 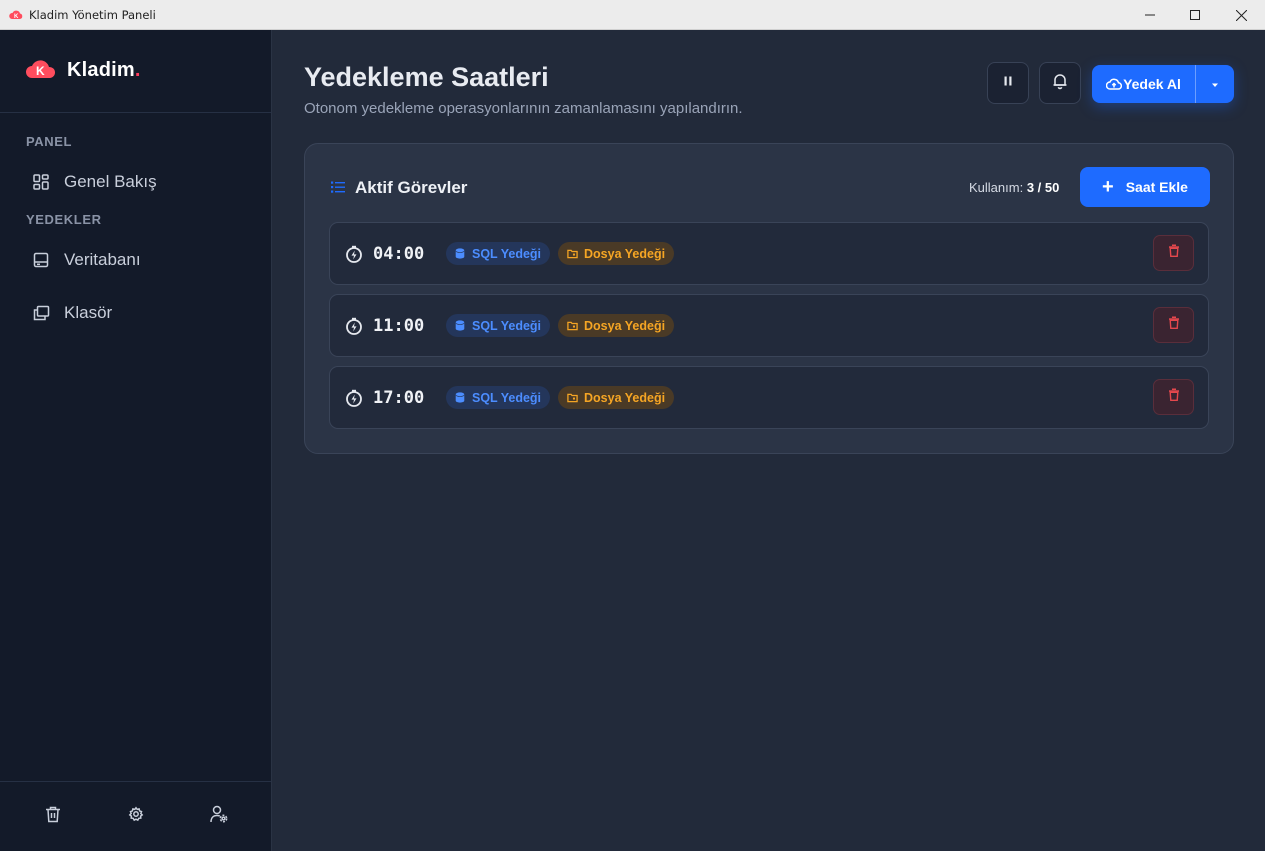 I want to click on bell-icon, so click(x=1060, y=83).